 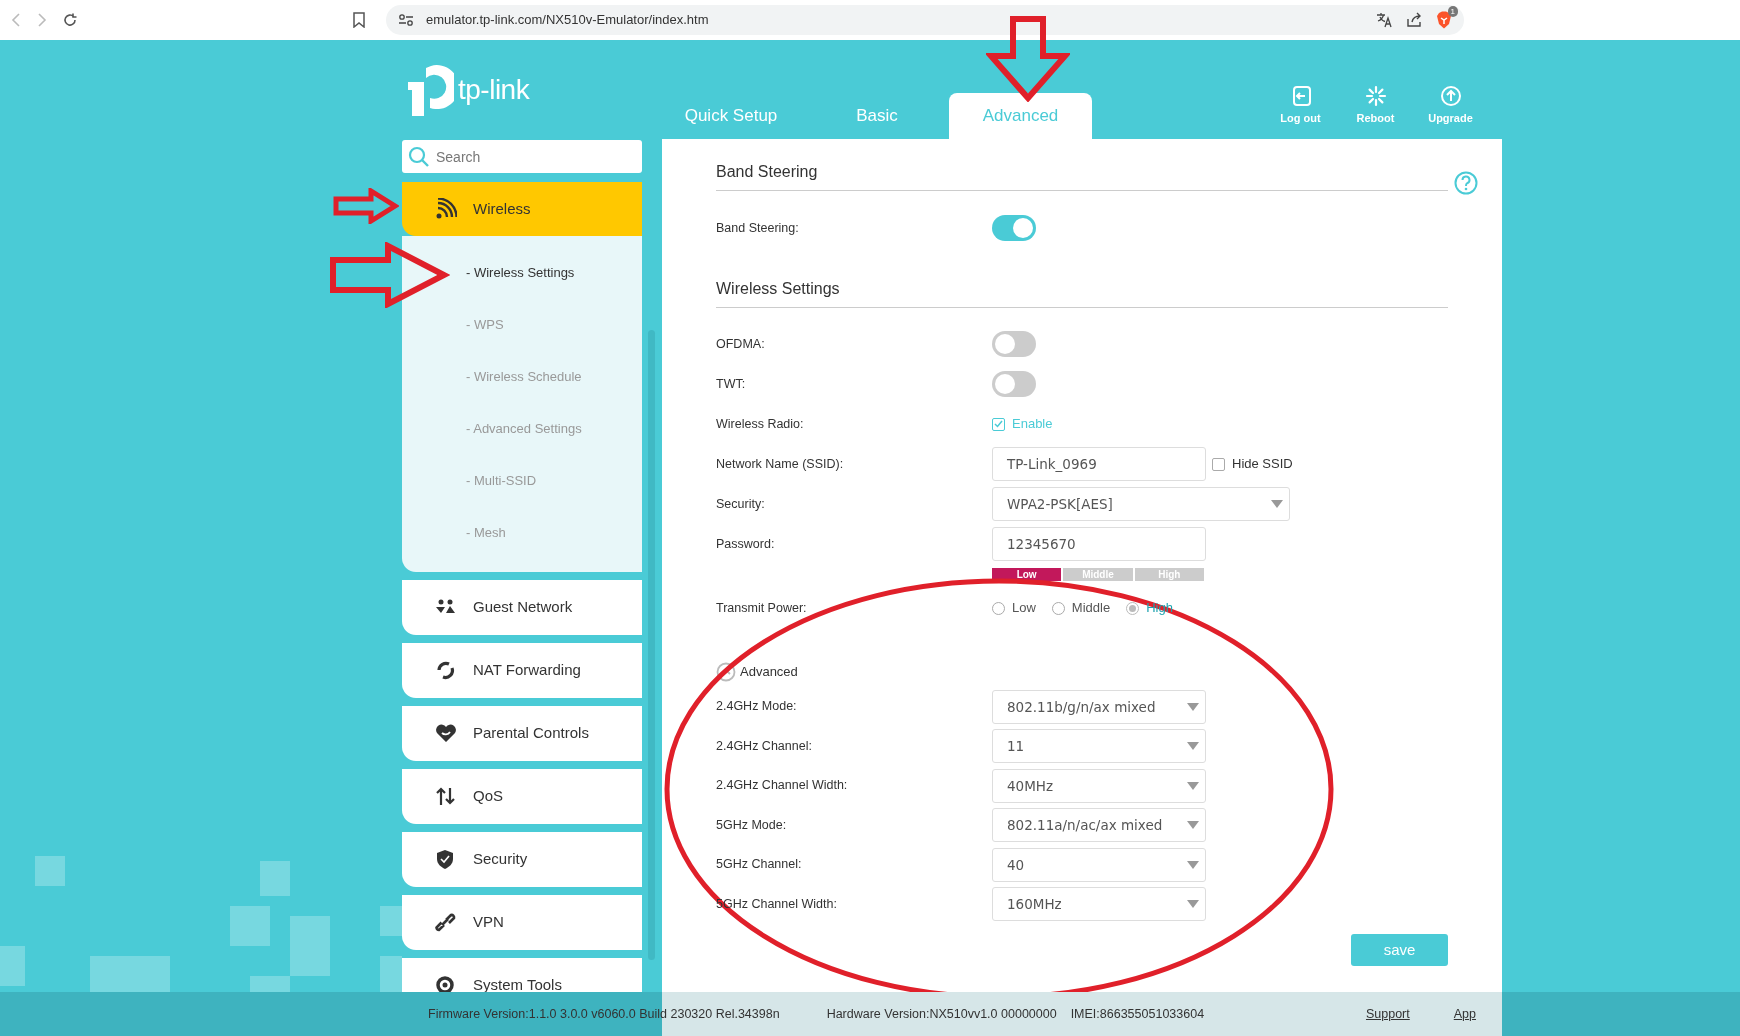 I want to click on dropdown: 11, so click(x=1099, y=746).